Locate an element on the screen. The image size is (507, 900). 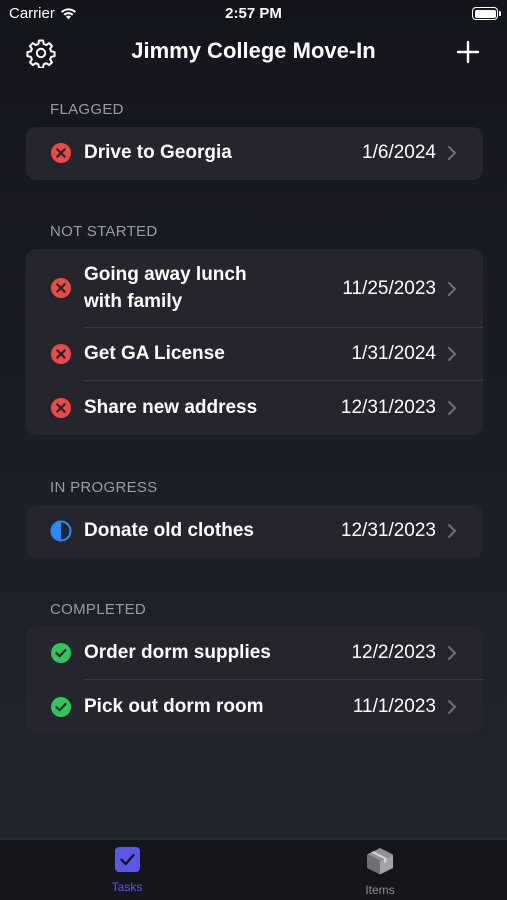
task-row: Drive to Georgia 1/6/2024 is located at coordinates (254, 153).